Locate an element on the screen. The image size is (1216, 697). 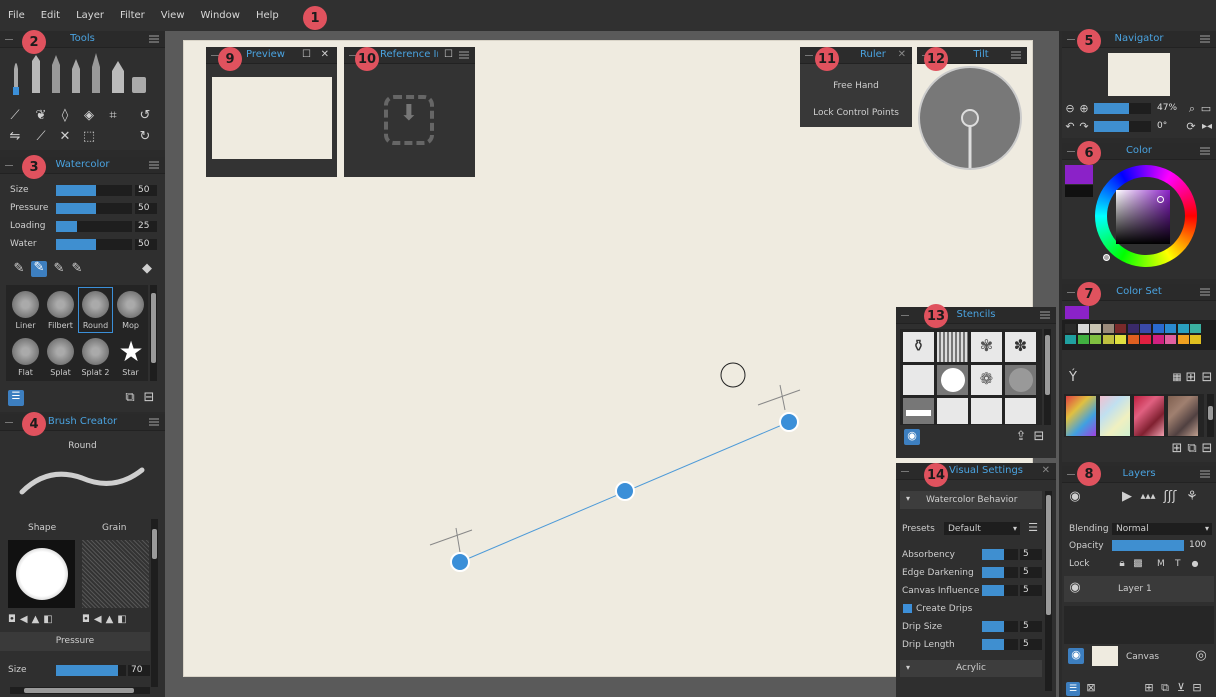
callout-badge-8: 8 is located at coordinates (1089, 474).